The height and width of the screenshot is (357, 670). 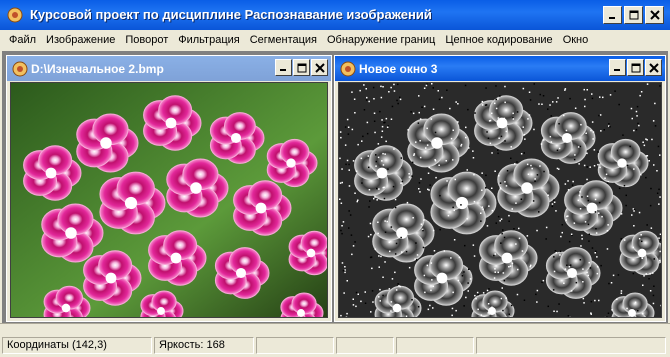 What do you see at coordinates (77, 345) in the screenshot?
I see `status-coordinates: Координаты (142,3)` at bounding box center [77, 345].